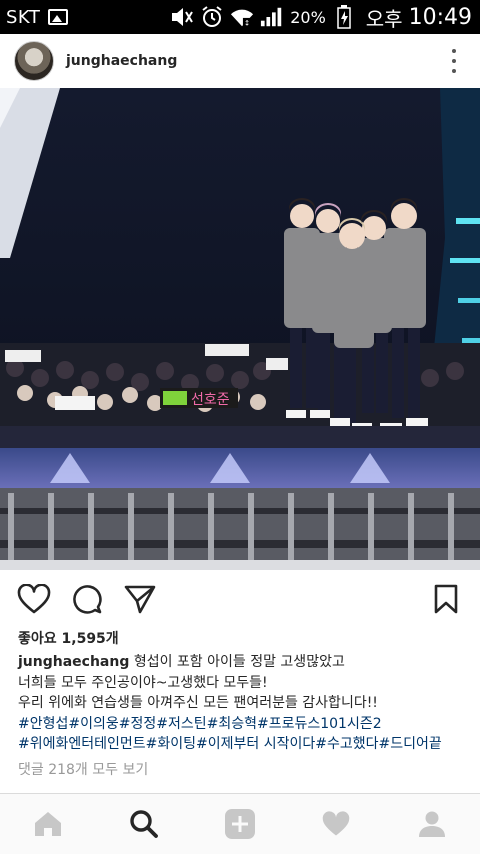 The width and height of the screenshot is (480, 854). Describe the element at coordinates (212, 17) in the screenshot. I see `alarm-icon` at that location.